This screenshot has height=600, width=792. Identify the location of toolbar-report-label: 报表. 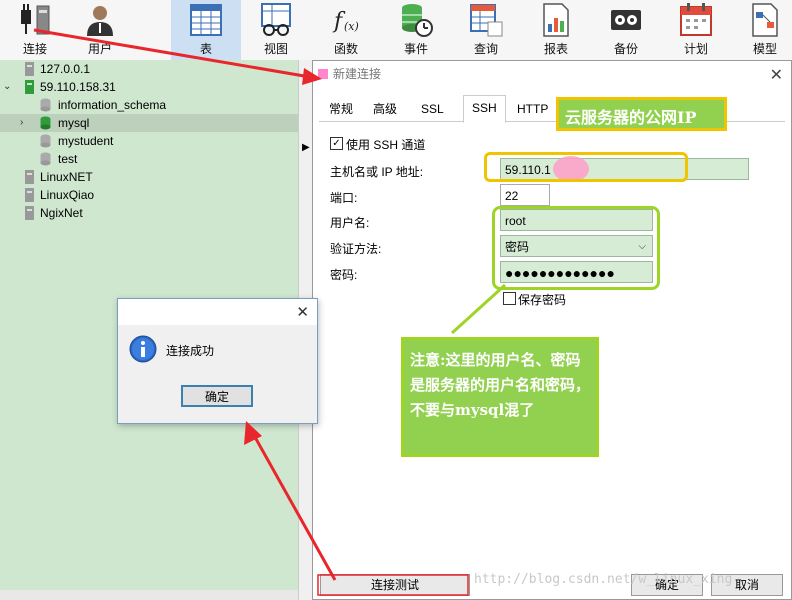
(555, 49).